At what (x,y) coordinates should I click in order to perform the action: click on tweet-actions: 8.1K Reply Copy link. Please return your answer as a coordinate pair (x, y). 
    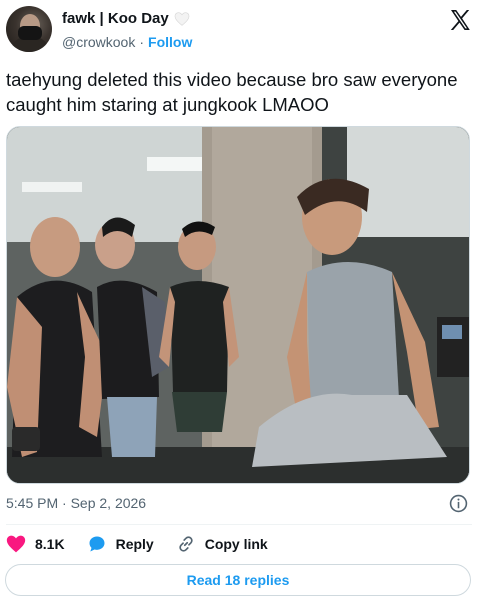
    Looking at the image, I should click on (148, 544).